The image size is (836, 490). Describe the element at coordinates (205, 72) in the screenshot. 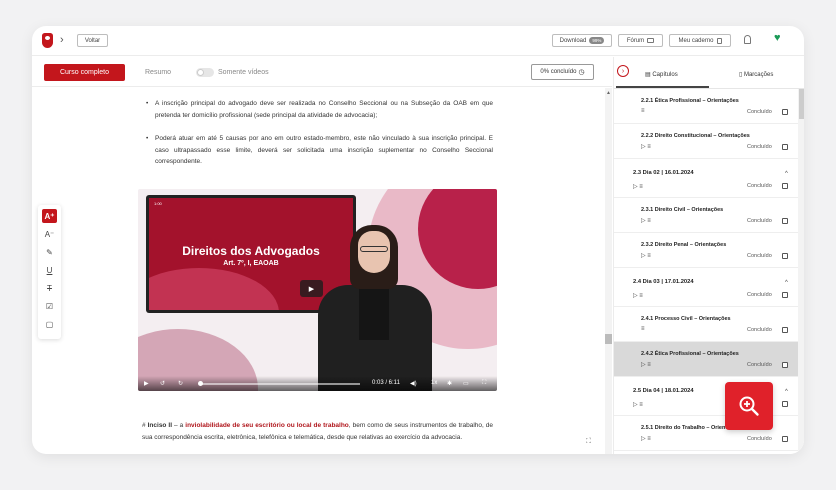

I see `videos-only-toggle` at that location.